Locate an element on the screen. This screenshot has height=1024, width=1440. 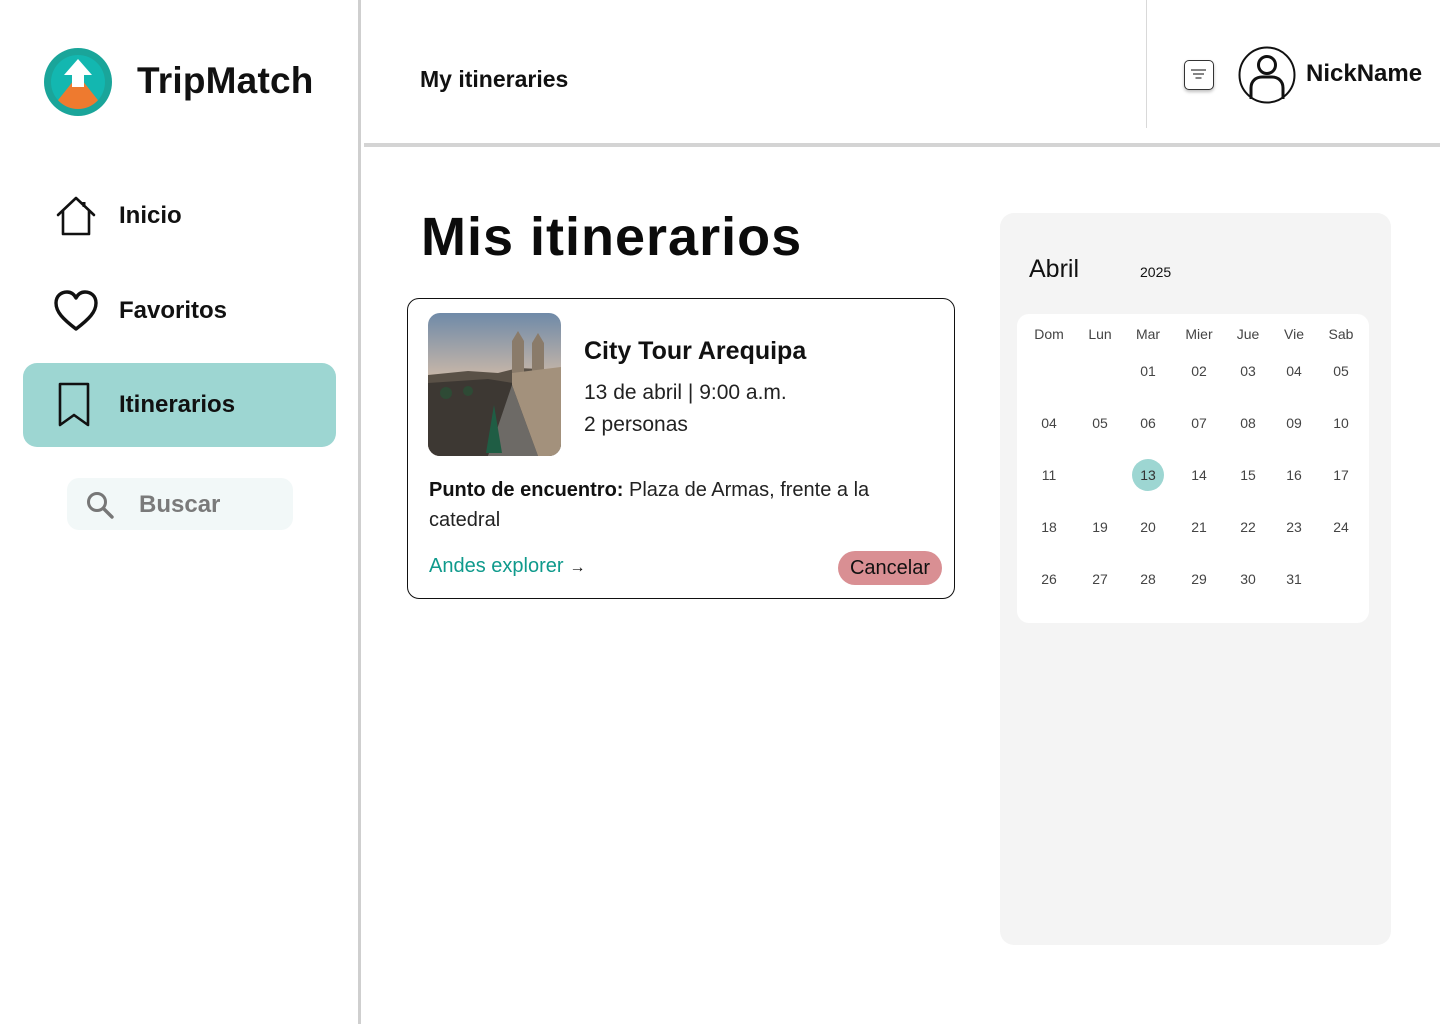
calendar-day: 22 is located at coordinates (1248, 527).